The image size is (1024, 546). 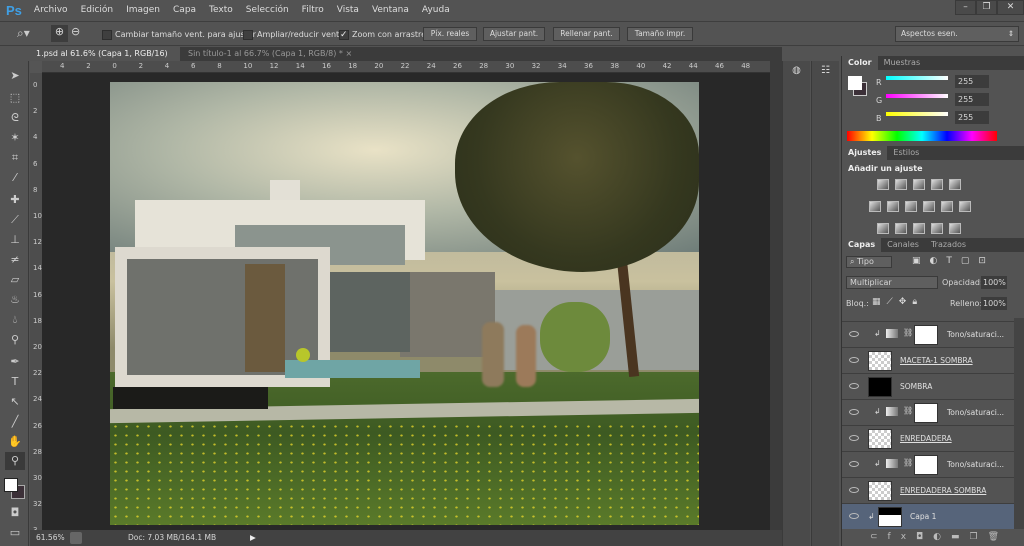 I want to click on zoom-tool-icon: ⚲, so click(x=15, y=461).